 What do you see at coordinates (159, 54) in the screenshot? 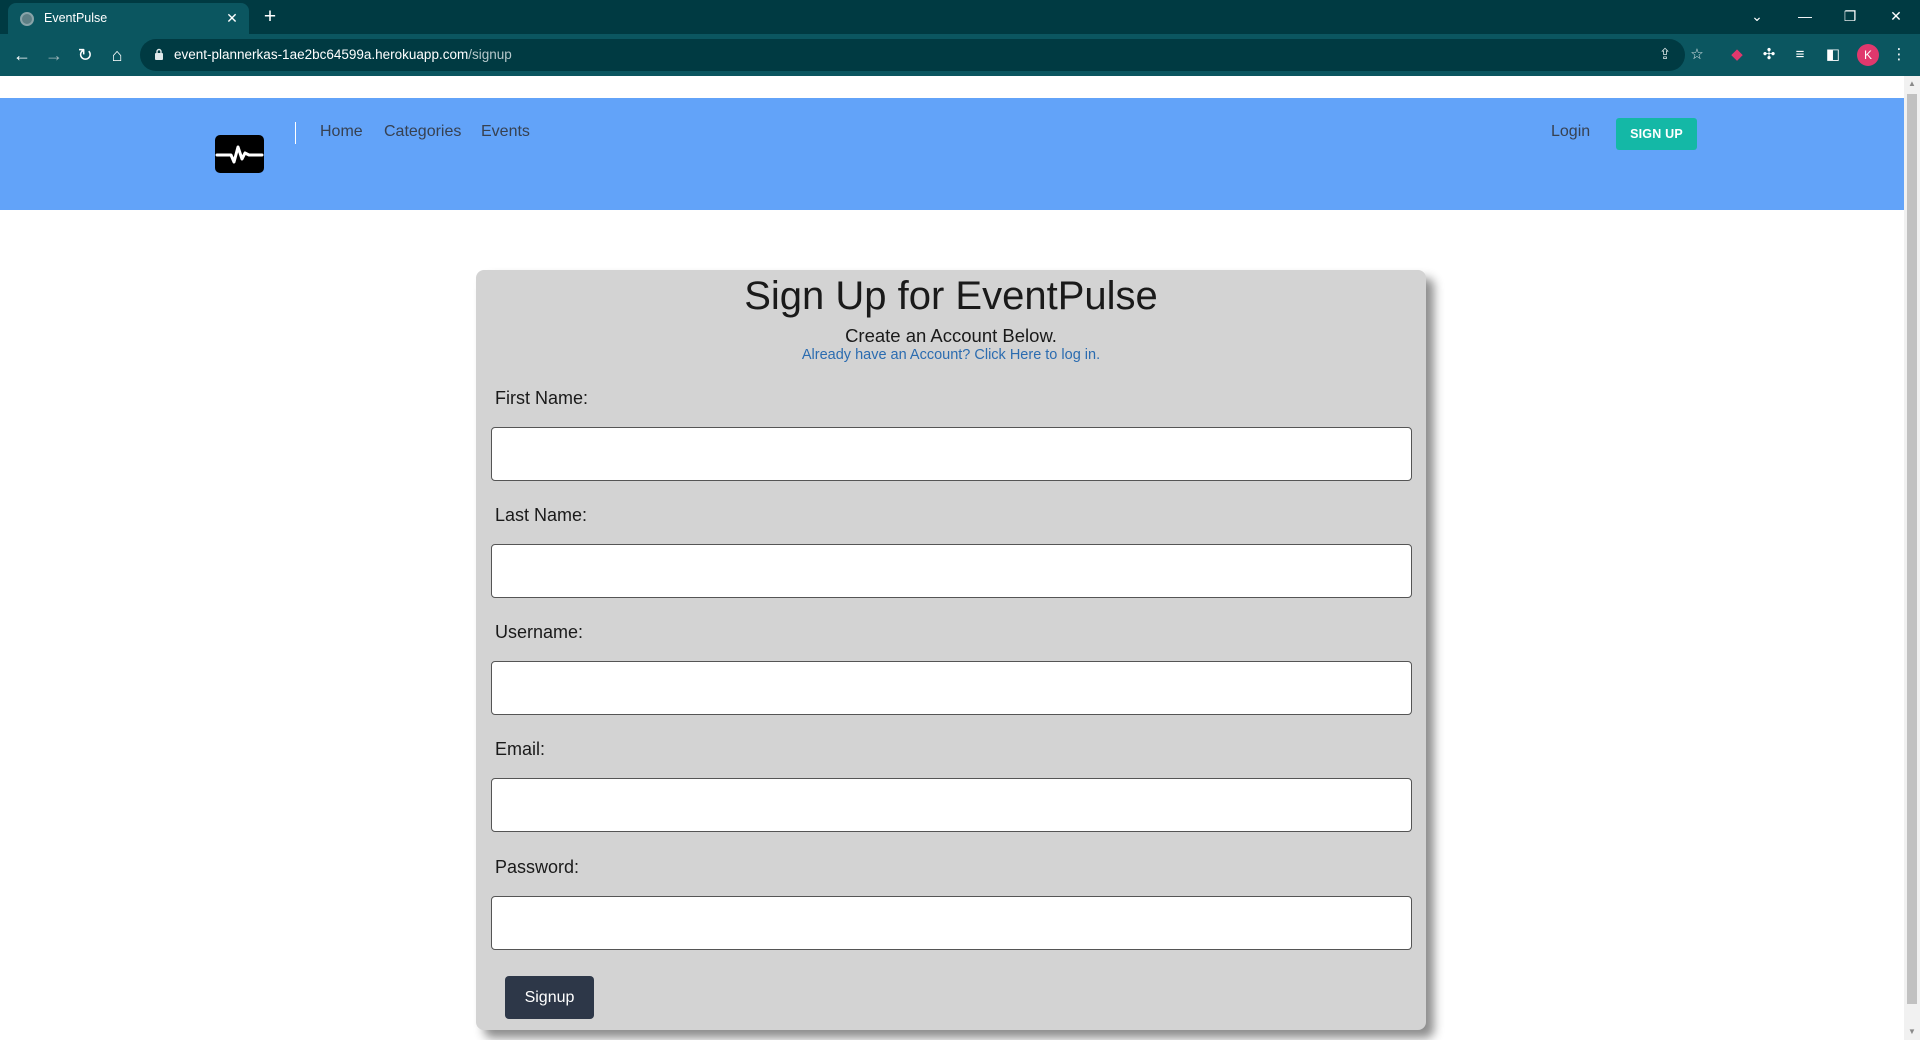
I see `lock-icon` at bounding box center [159, 54].